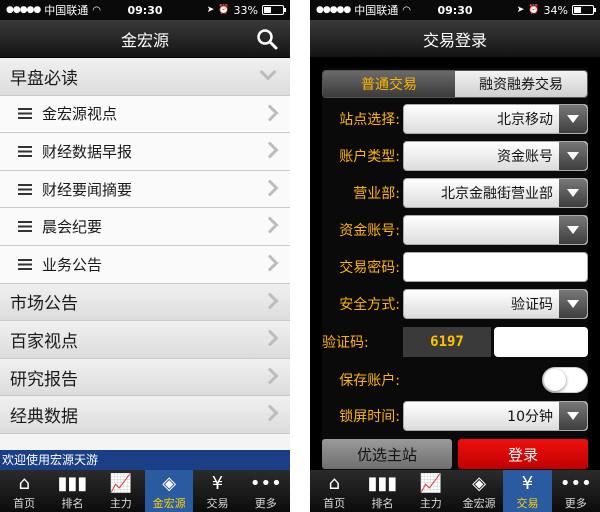  What do you see at coordinates (369, 305) in the screenshot?
I see `security-label: 安全方式:` at bounding box center [369, 305].